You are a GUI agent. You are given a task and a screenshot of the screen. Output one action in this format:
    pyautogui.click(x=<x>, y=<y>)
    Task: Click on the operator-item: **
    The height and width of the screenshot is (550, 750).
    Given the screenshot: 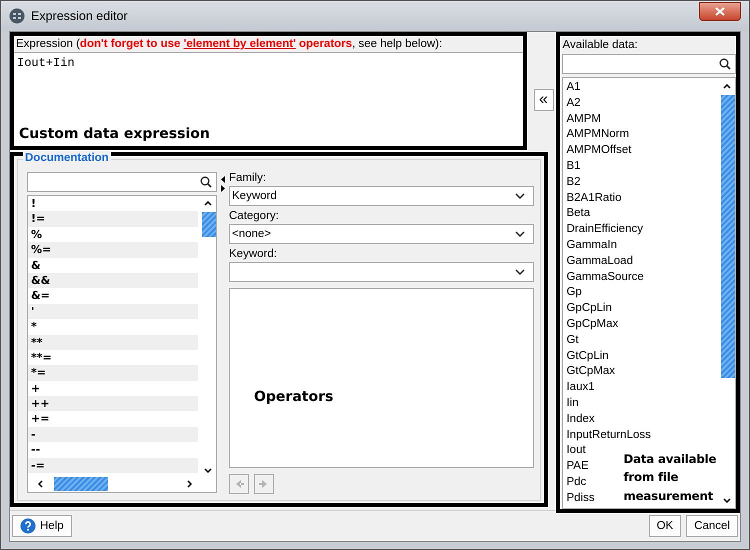 What is the action you would take?
    pyautogui.click(x=113, y=342)
    